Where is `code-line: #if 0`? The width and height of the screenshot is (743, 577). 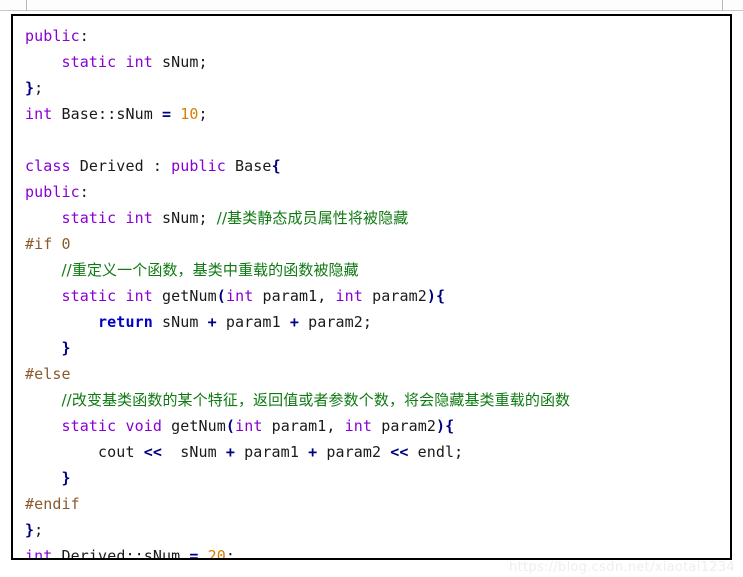 code-line: #if 0 is located at coordinates (377, 244).